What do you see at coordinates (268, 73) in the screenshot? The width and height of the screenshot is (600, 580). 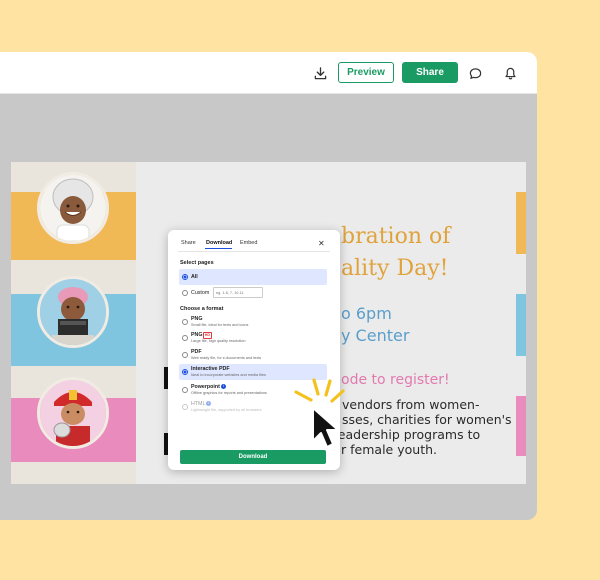 I see `top-toolbar: Preview Share` at bounding box center [268, 73].